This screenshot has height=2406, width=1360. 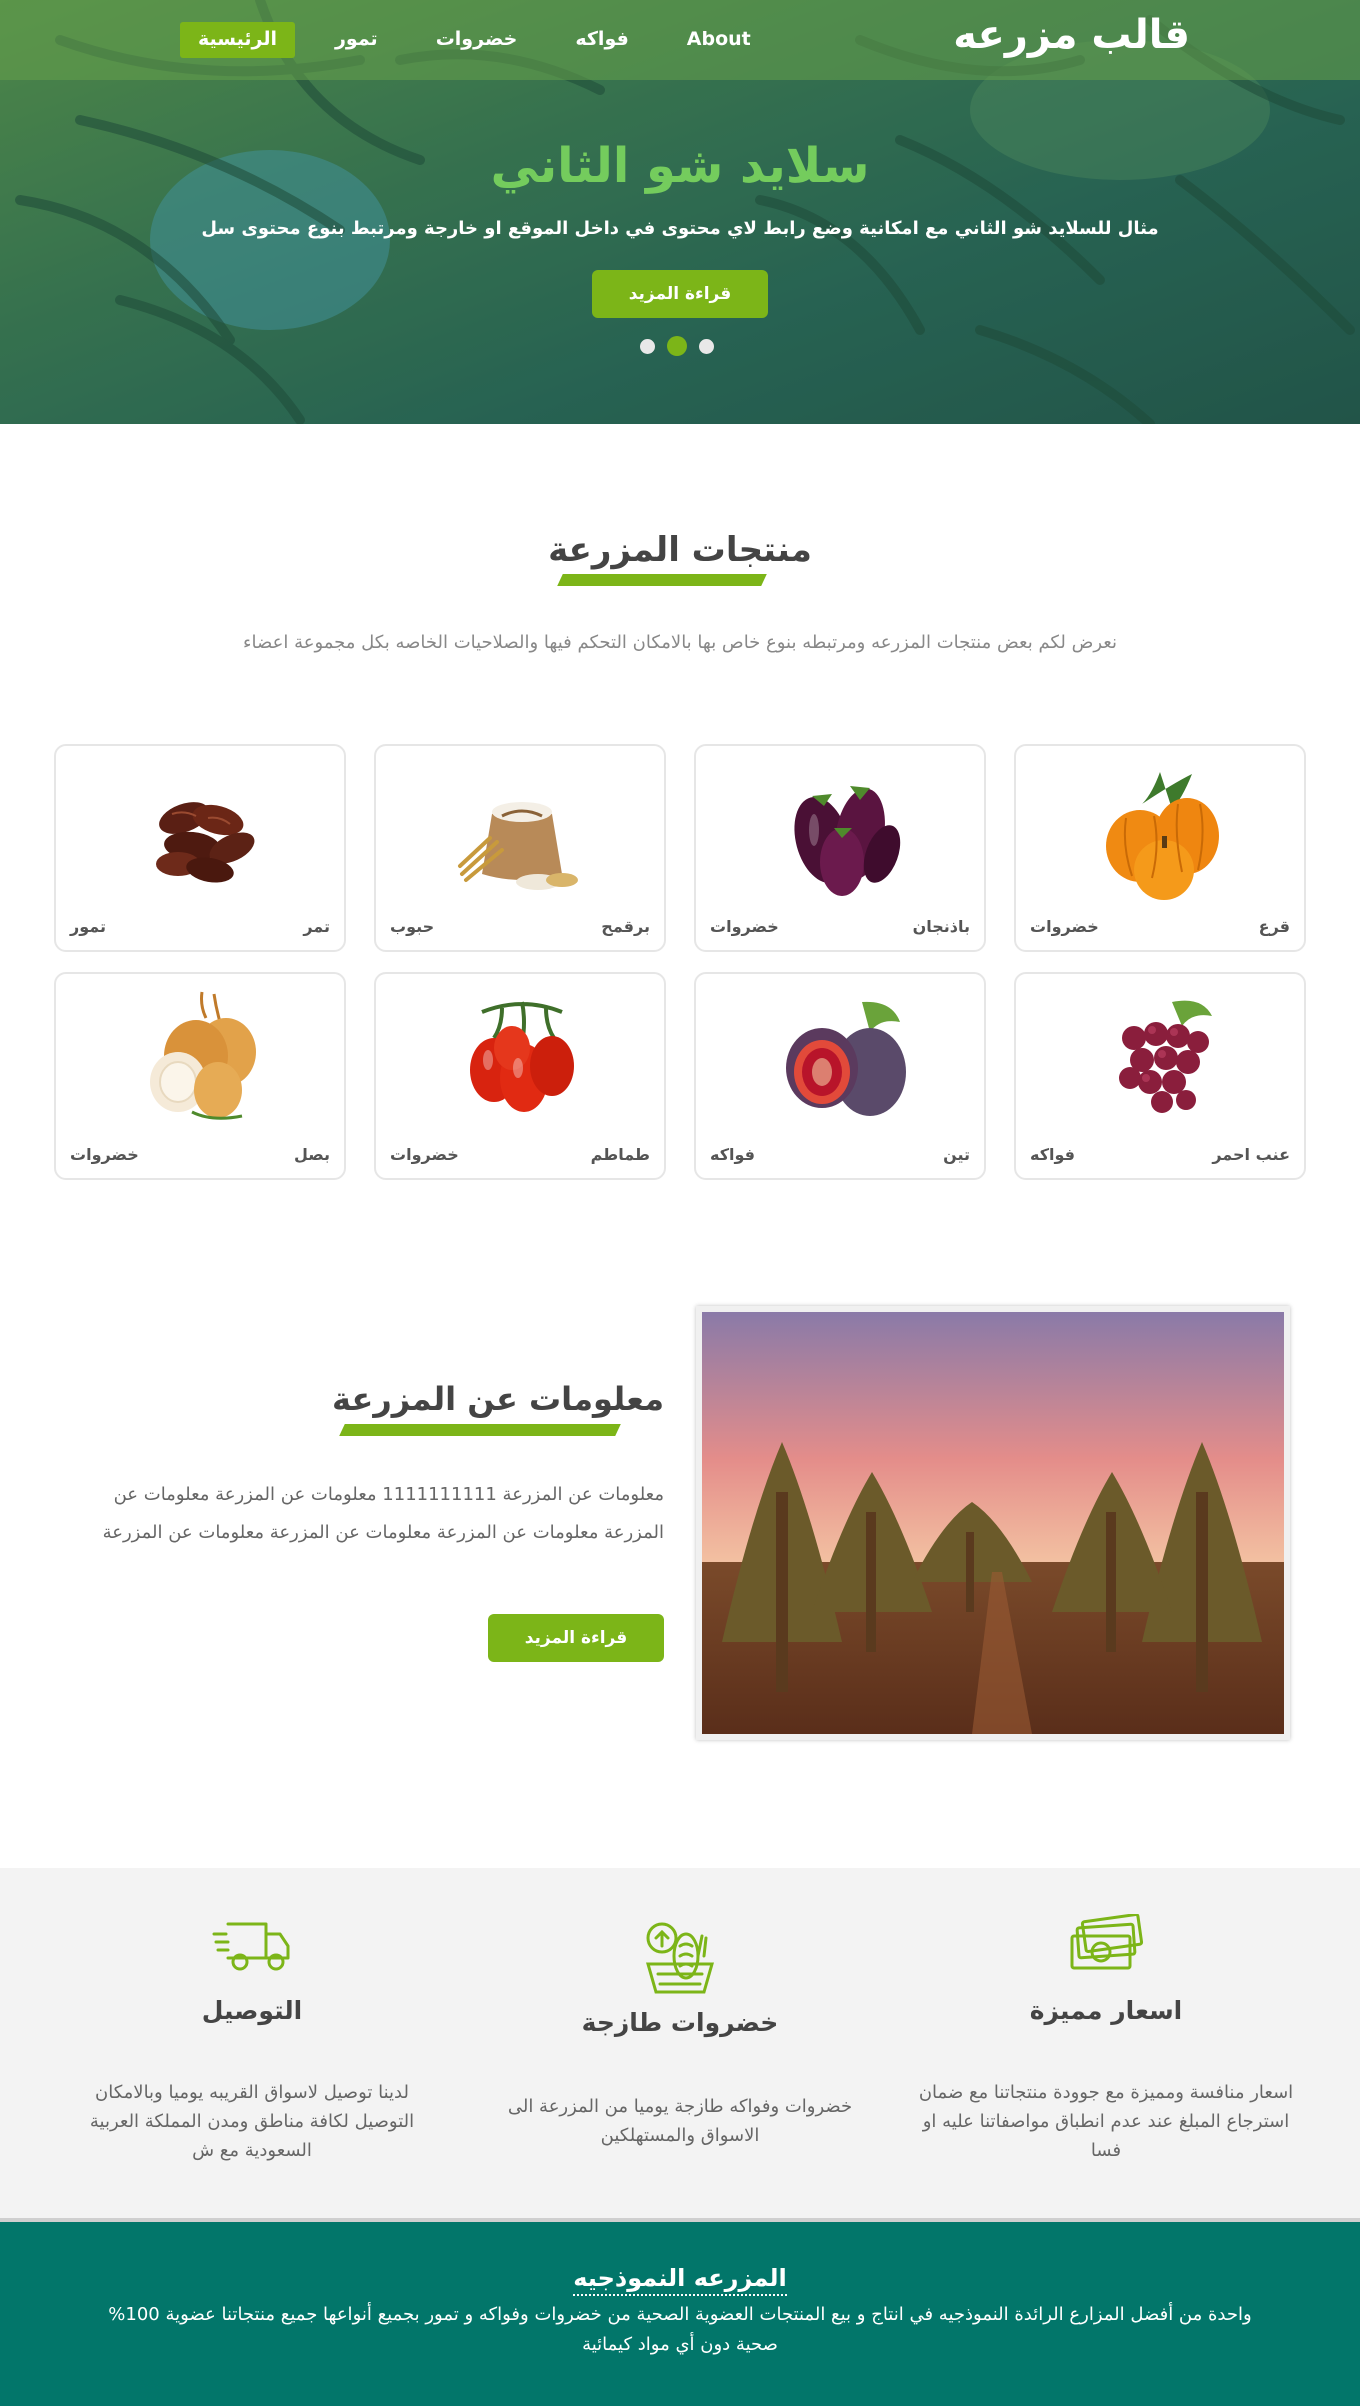 What do you see at coordinates (237, 40) in the screenshot?
I see `nav-item-home: الرئيسية` at bounding box center [237, 40].